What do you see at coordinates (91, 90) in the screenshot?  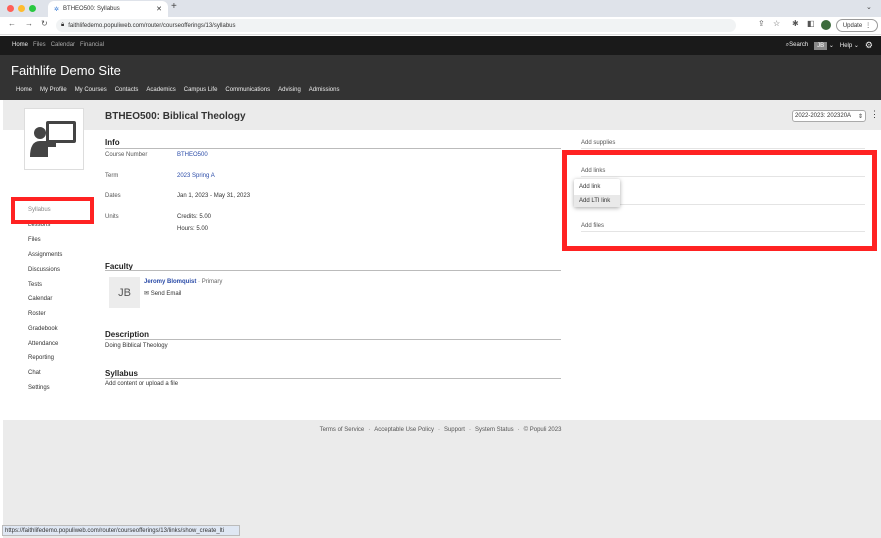 I see `nav-my-courses: My Courses` at bounding box center [91, 90].